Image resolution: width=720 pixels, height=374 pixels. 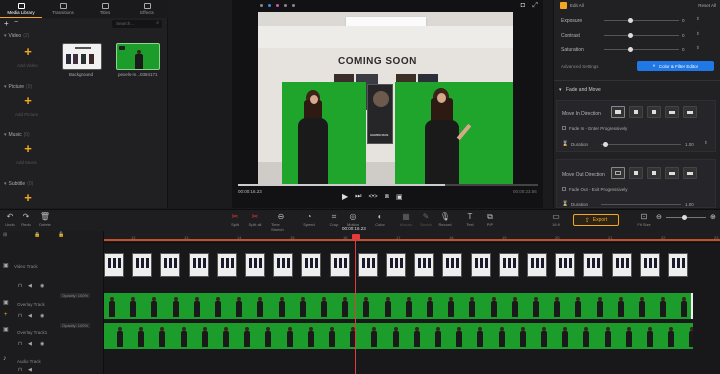 I want to click on mosaic-button: ▦ Mosaic, so click(x=406, y=219).